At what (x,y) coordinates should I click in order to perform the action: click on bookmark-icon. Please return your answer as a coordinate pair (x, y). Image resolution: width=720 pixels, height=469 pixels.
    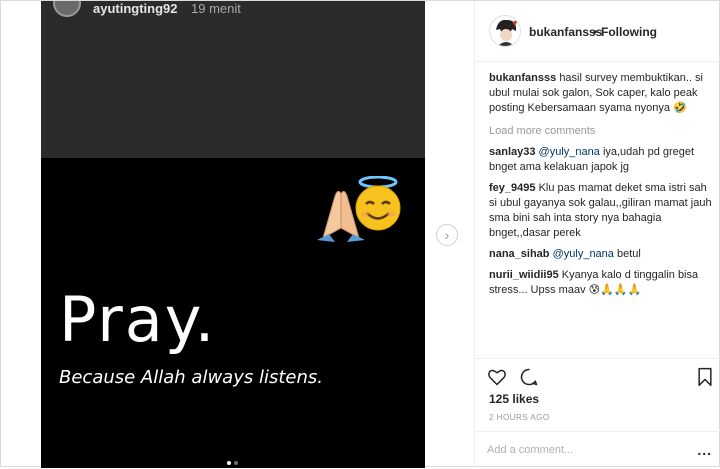
    Looking at the image, I should click on (705, 377).